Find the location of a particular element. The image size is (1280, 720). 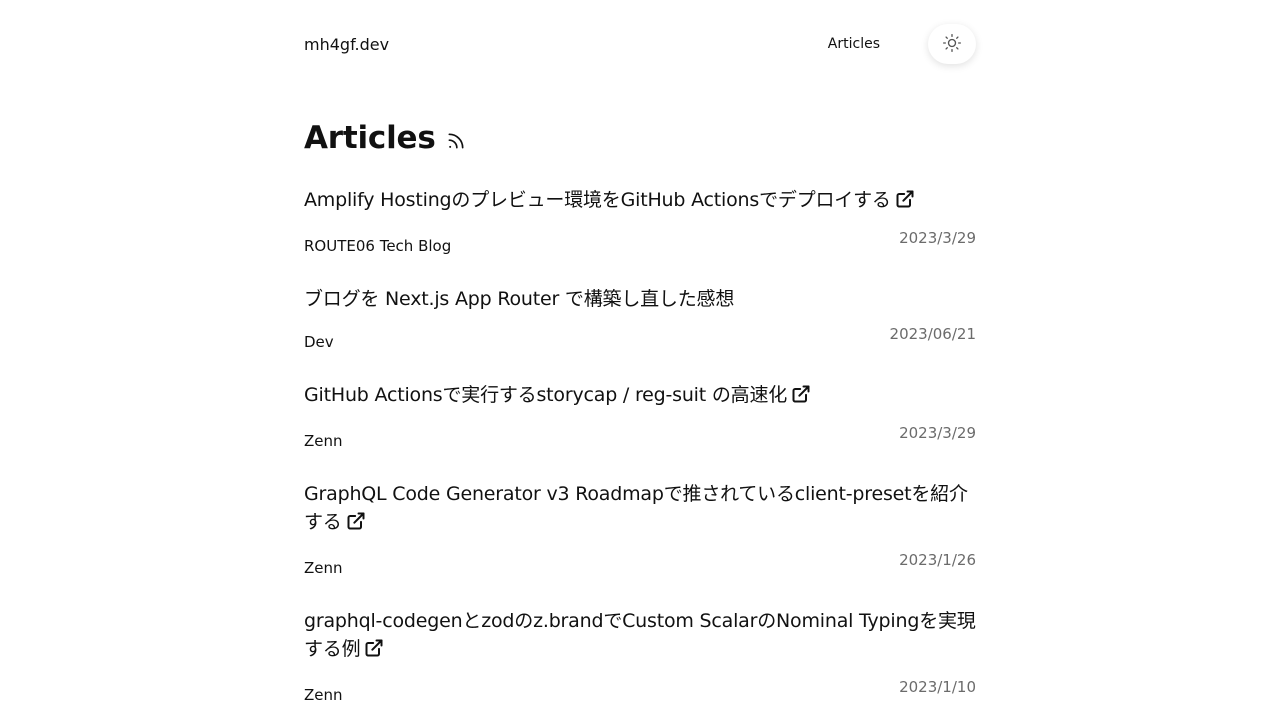

article-meta: Zenn 2023/1/26 is located at coordinates (640, 560).